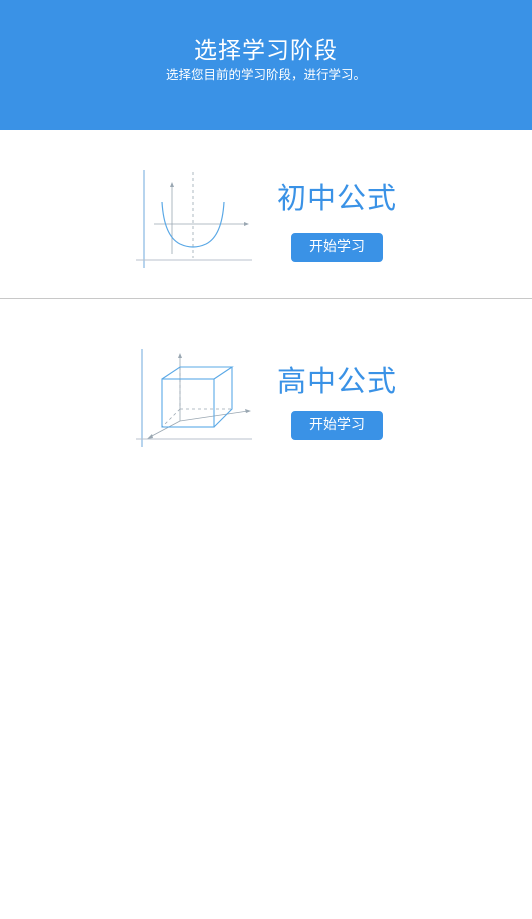  What do you see at coordinates (266, 65) in the screenshot?
I see `page-header: 选择学习阶段 选择您目前的学习阶段，进行学习。` at bounding box center [266, 65].